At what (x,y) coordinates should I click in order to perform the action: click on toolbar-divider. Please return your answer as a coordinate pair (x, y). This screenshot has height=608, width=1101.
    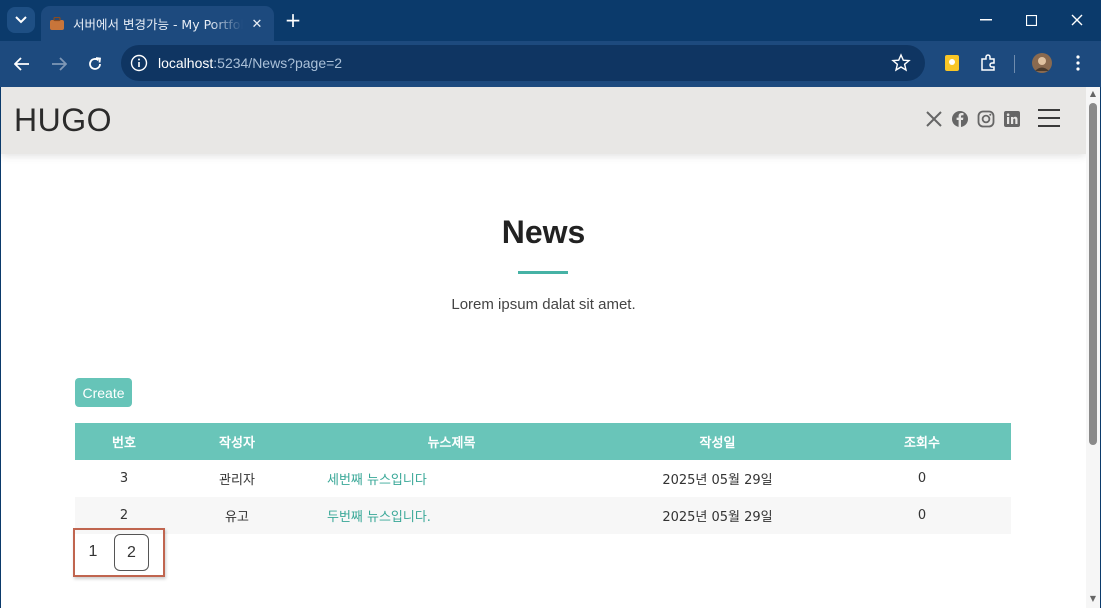
    Looking at the image, I should click on (1014, 64).